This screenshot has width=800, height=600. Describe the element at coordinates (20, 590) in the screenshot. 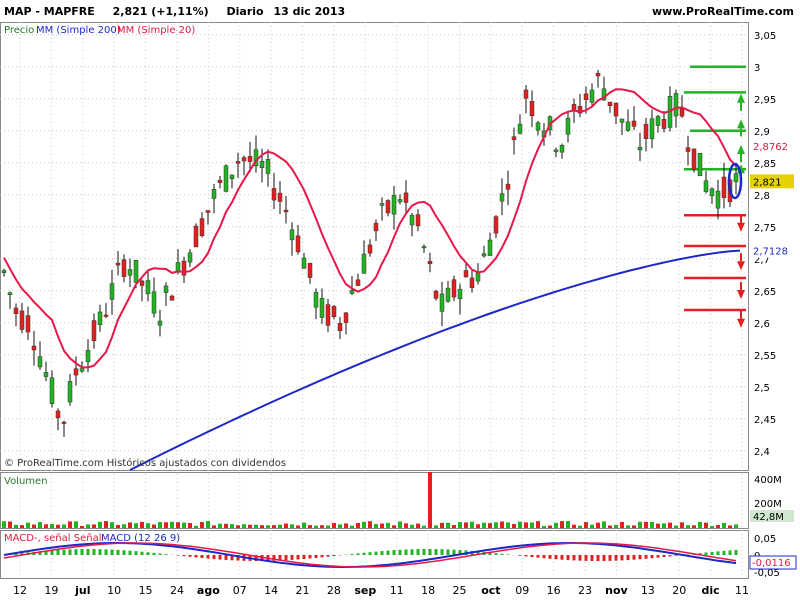

I see `x-tick-label: 12` at that location.